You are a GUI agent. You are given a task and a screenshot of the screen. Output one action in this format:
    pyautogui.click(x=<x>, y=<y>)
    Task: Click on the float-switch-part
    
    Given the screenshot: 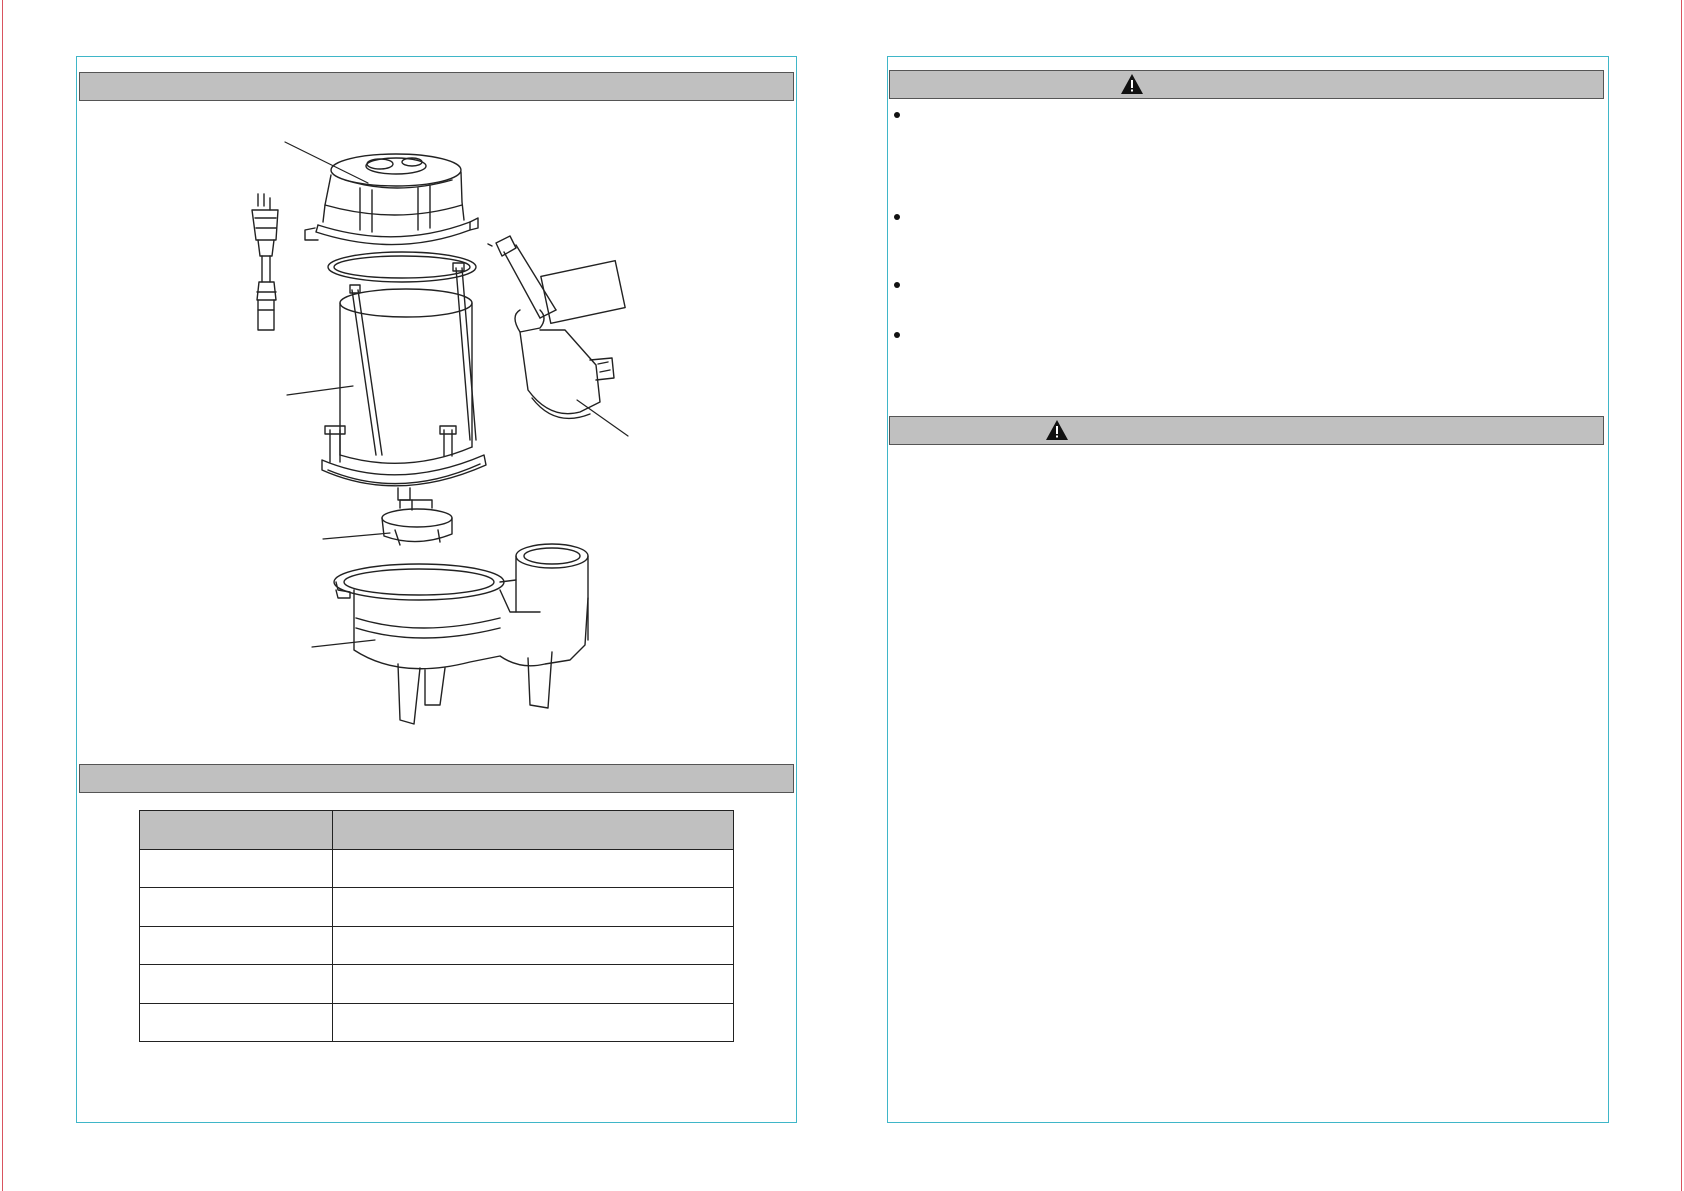 What is the action you would take?
    pyautogui.click(x=556, y=327)
    